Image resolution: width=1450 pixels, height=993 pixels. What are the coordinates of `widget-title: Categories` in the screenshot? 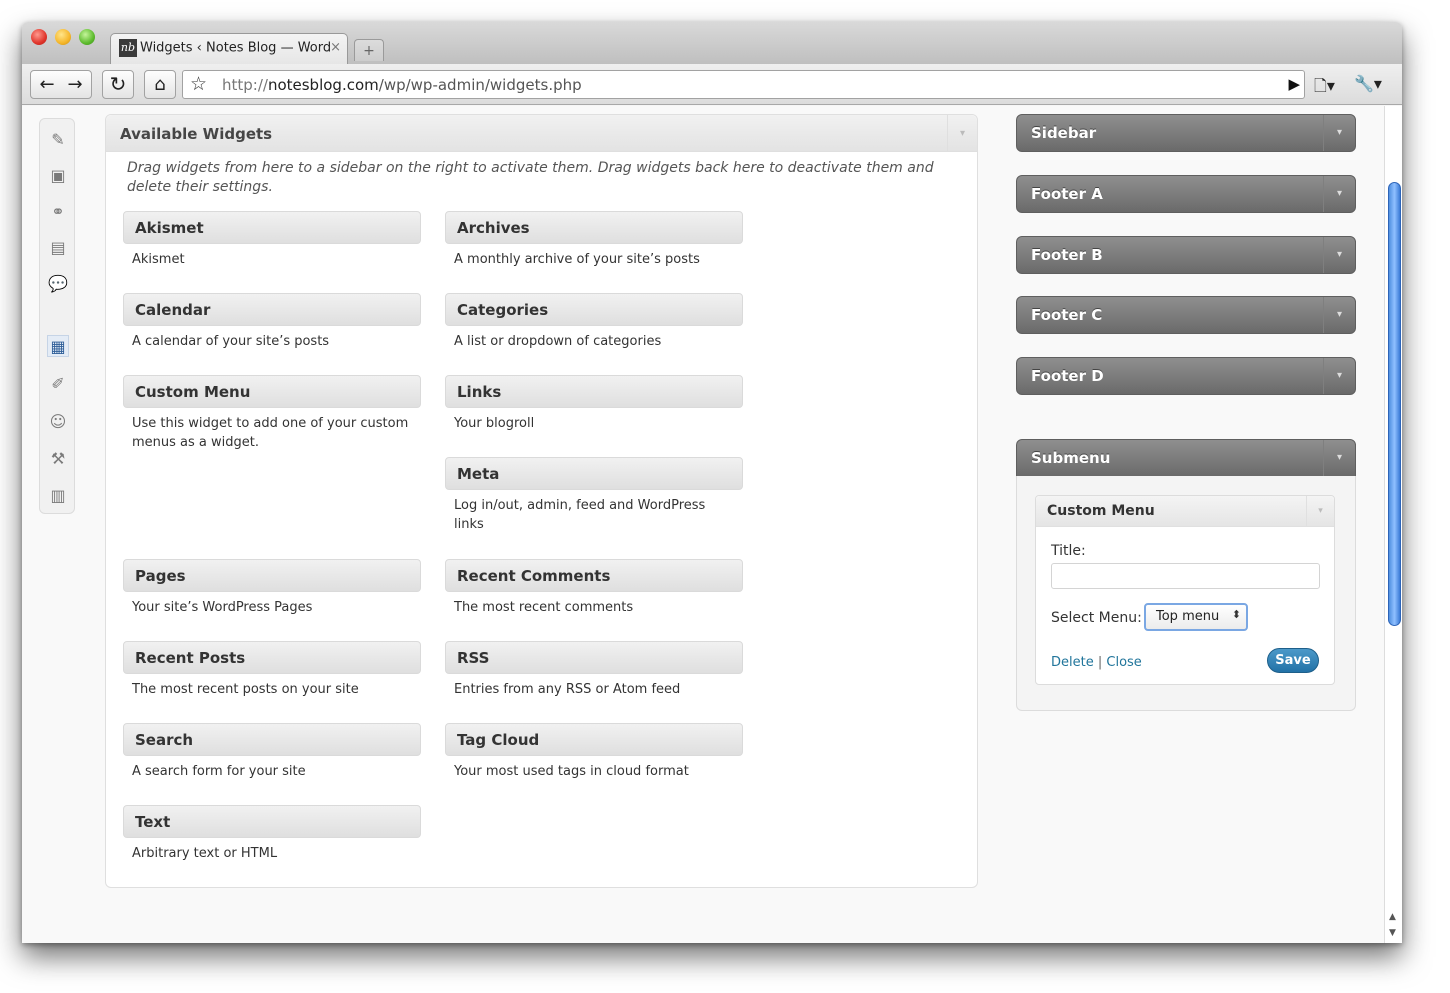 It's located at (594, 309).